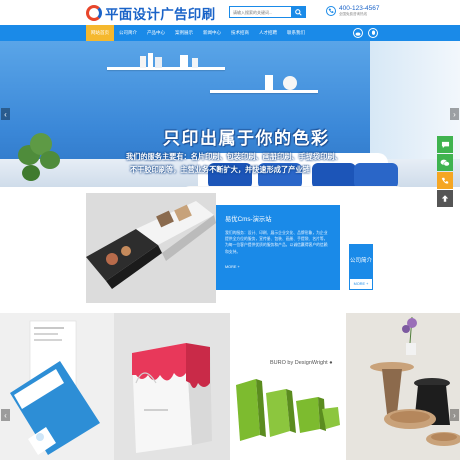  What do you see at coordinates (361, 284) in the screenshot?
I see `company-intro-more-button: MORE +` at bounding box center [361, 284].